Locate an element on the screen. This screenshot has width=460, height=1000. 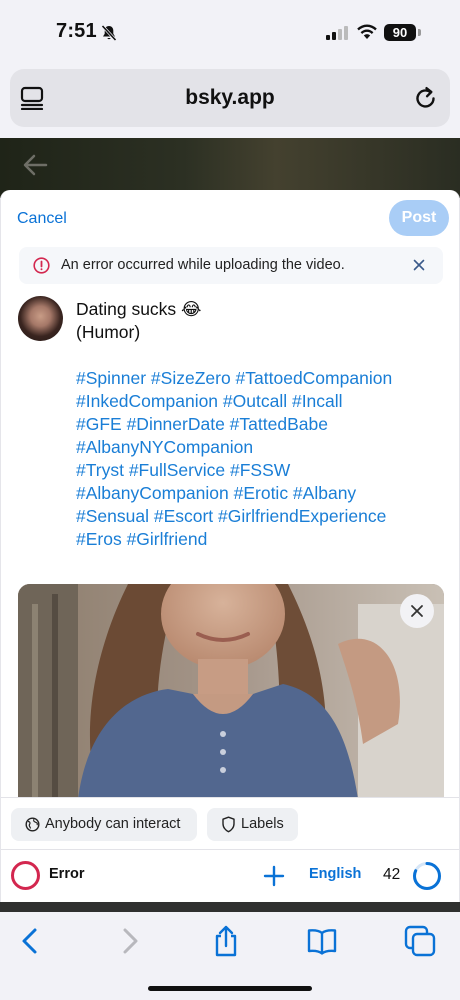
wifi-icon is located at coordinates (367, 31).